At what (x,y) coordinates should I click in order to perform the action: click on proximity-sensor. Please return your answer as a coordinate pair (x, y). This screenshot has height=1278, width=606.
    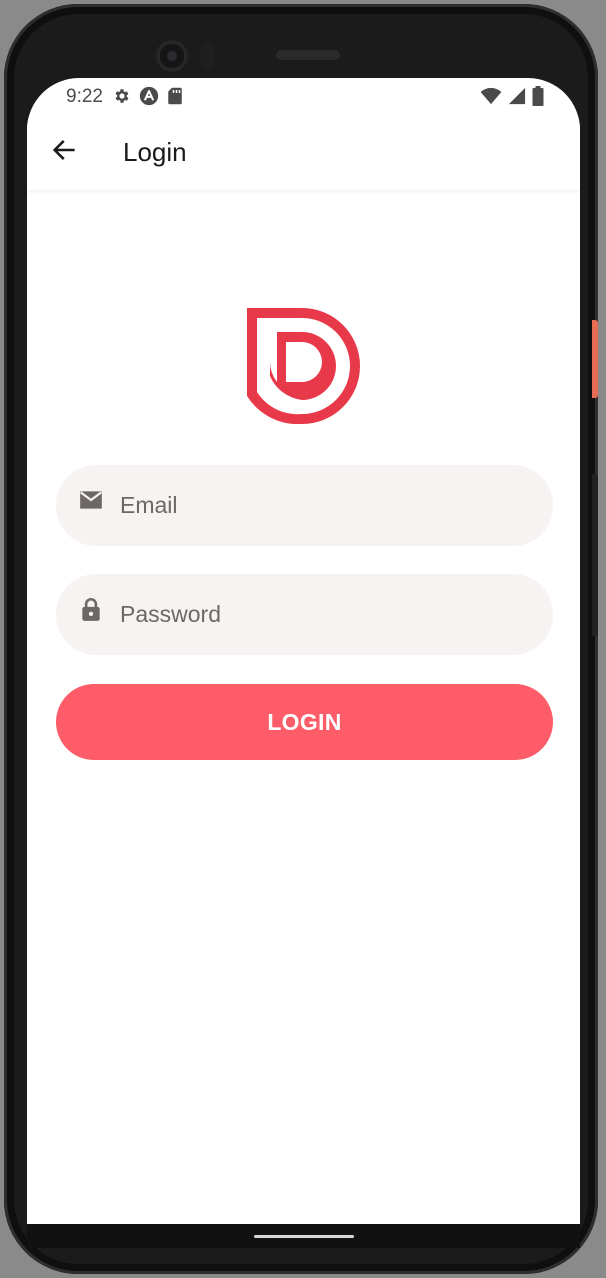
    Looking at the image, I should click on (207, 56).